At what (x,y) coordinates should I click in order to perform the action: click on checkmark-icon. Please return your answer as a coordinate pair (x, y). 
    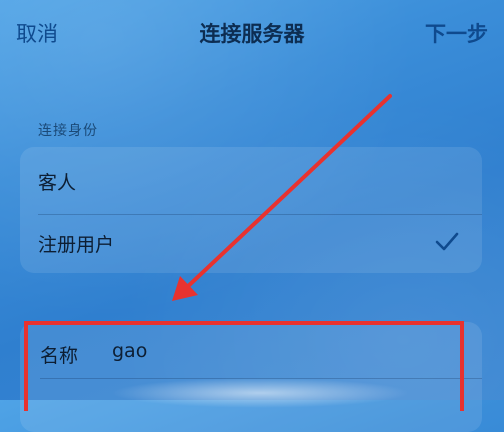
    Looking at the image, I should click on (447, 241).